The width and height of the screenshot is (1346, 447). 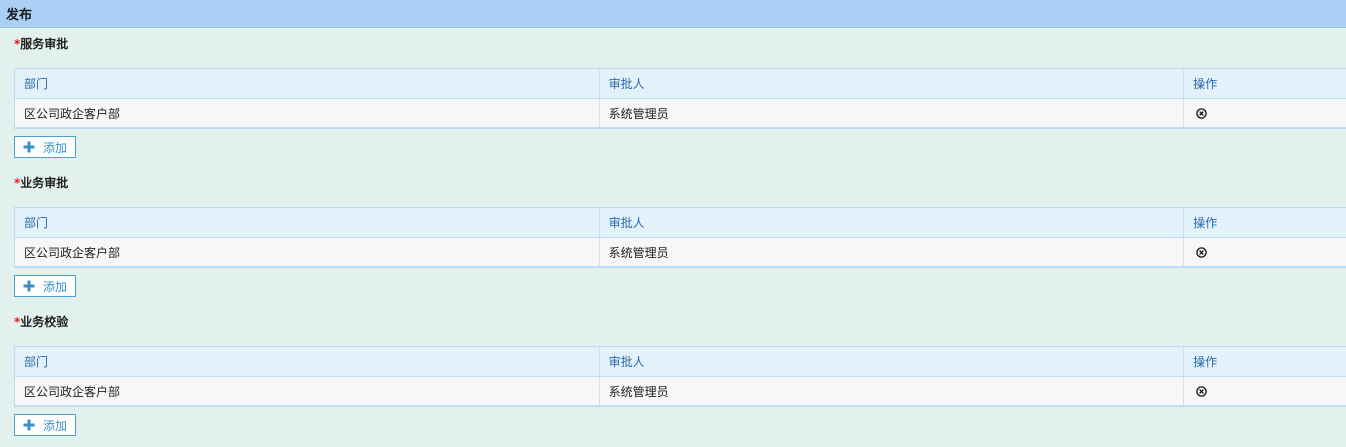 I want to click on header-bar: 发布, so click(x=673, y=14).